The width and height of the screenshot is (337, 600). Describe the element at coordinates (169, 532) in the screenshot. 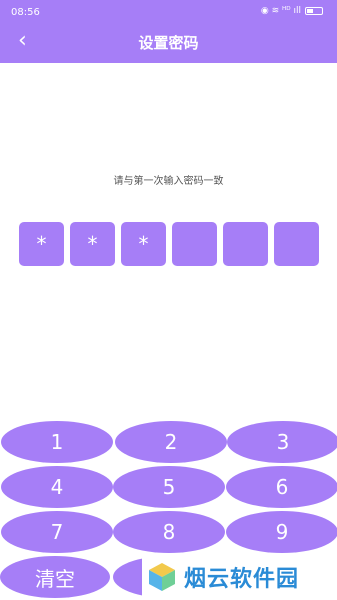

I see `key-8: 8` at that location.